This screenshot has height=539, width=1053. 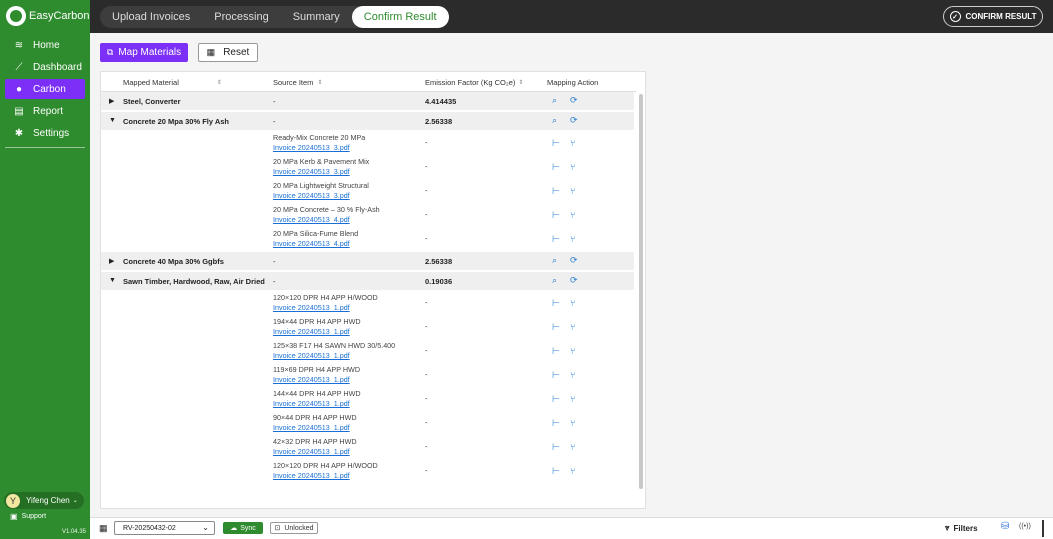 I want to click on broadcast-icon: ((•)), so click(x=1025, y=526).